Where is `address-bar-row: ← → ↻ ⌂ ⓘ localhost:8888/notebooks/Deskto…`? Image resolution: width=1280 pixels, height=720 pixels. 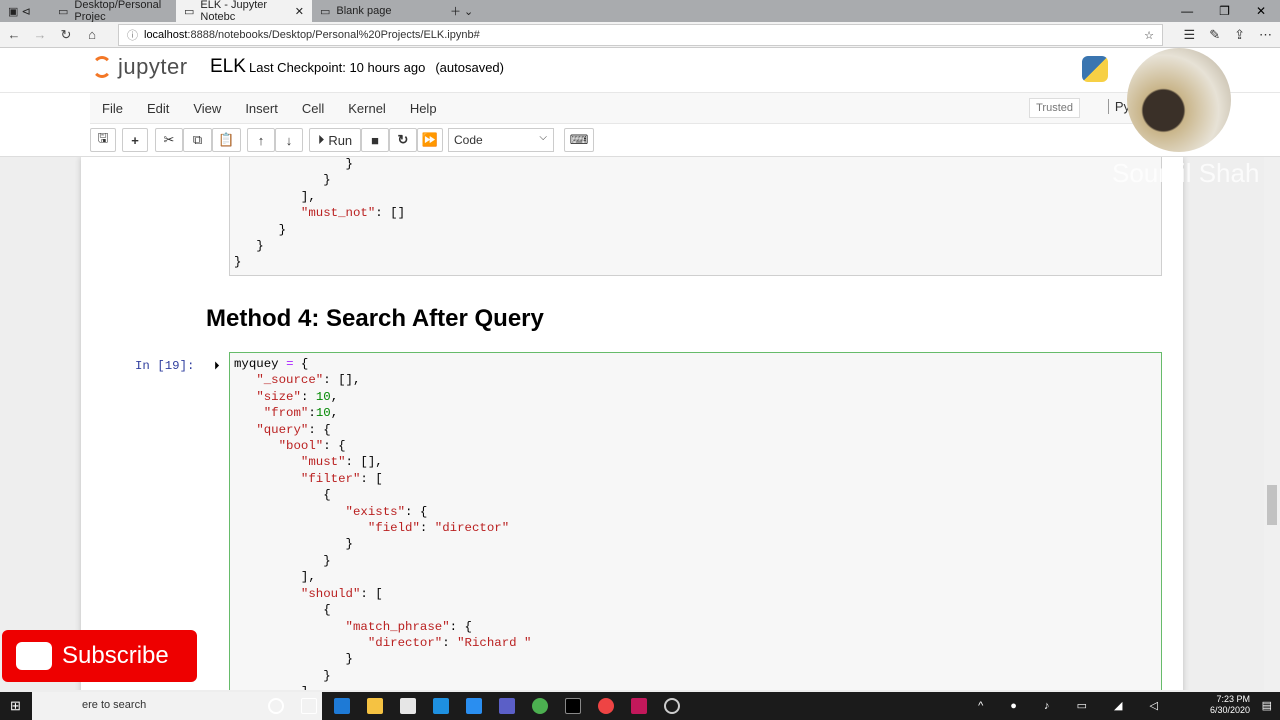 address-bar-row: ← → ↻ ⌂ ⓘ localhost:8888/notebooks/Deskto… is located at coordinates (640, 35).